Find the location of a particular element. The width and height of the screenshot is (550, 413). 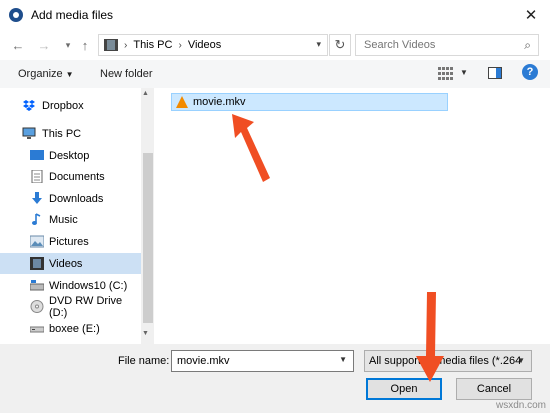

chevron-down-icon: ▾ is located at coordinates (318, 44).